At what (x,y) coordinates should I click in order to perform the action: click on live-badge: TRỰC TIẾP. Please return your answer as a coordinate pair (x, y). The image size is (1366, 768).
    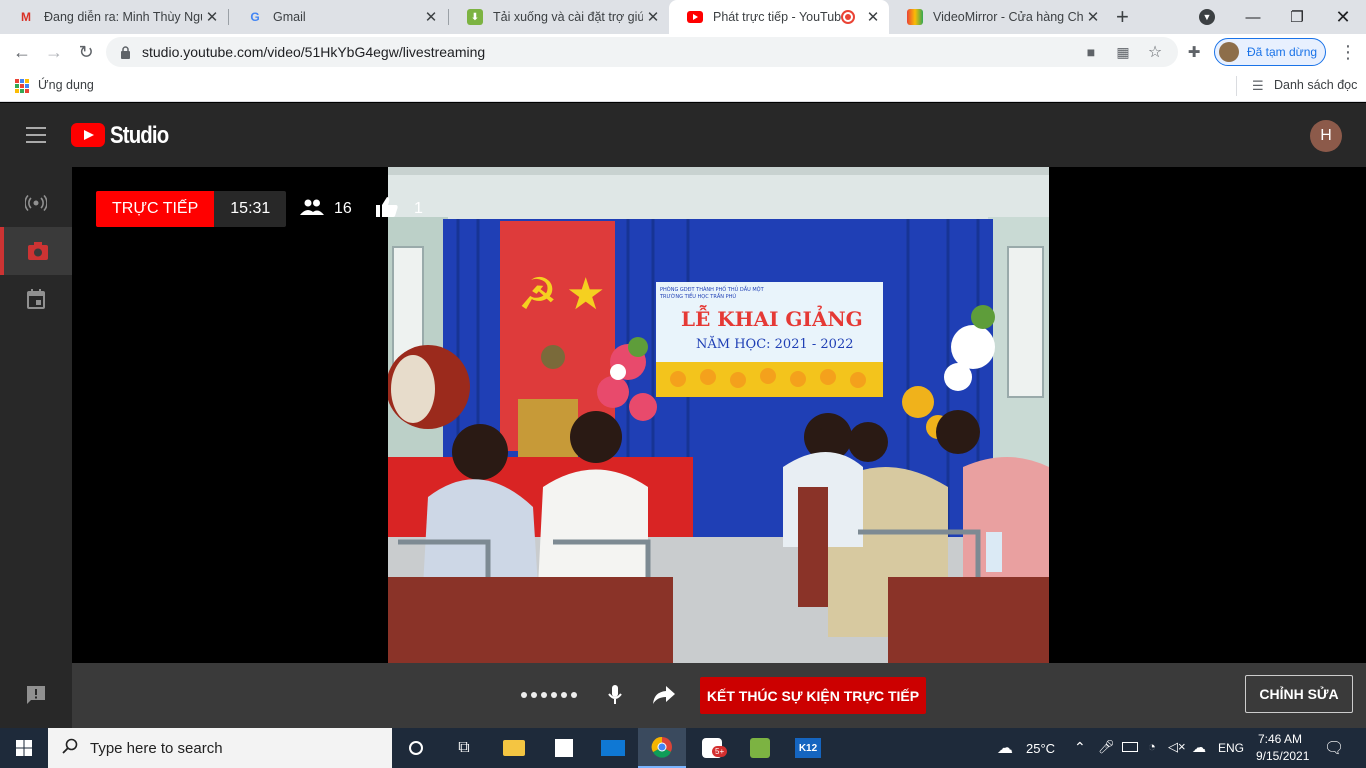
    Looking at the image, I should click on (155, 209).